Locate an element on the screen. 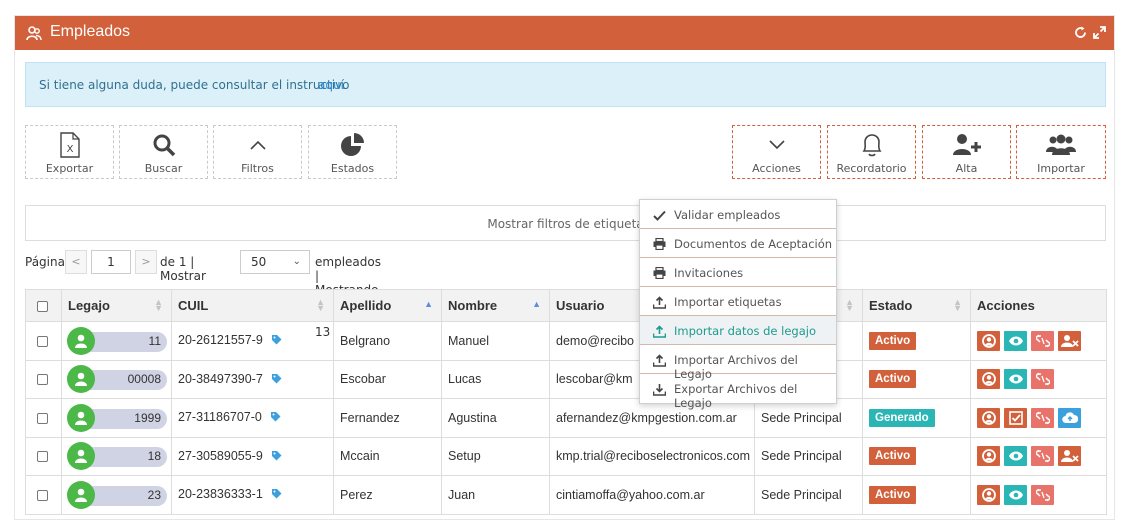  recordatorio-button: Recordatorio is located at coordinates (871, 152).